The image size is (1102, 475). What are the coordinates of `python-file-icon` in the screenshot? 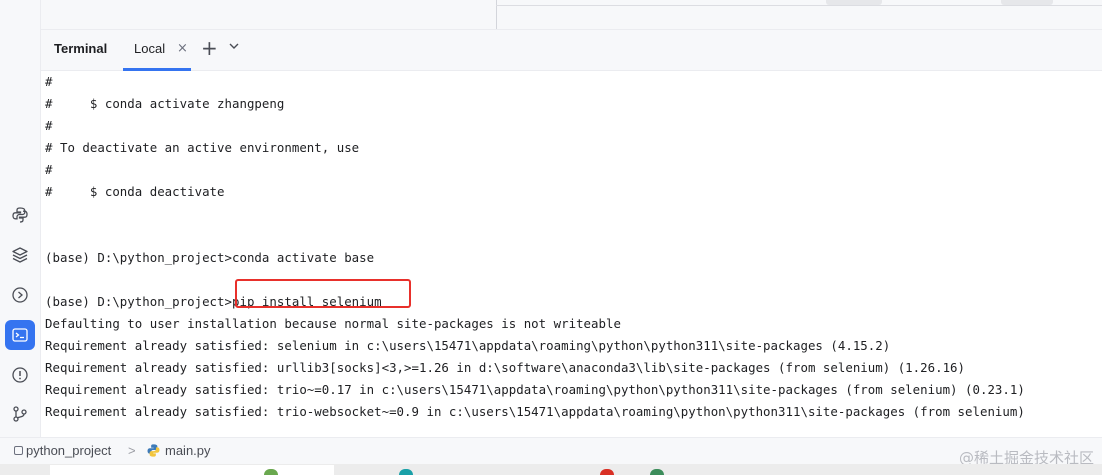 It's located at (153, 450).